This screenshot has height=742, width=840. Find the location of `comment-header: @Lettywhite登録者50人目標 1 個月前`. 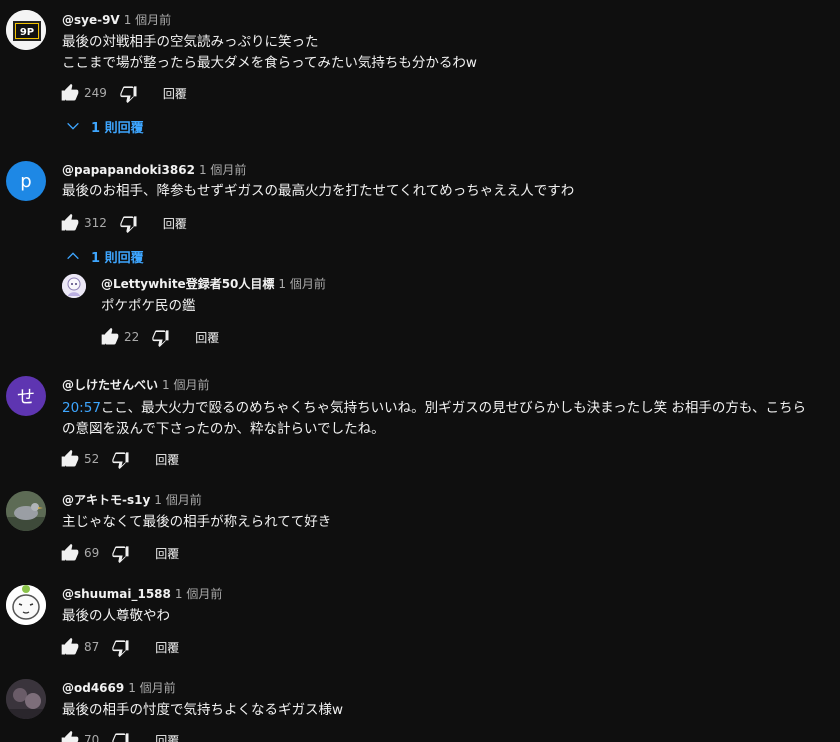

comment-header: @Lettywhite登録者50人目標 1 個月前 is located at coordinates (213, 284).